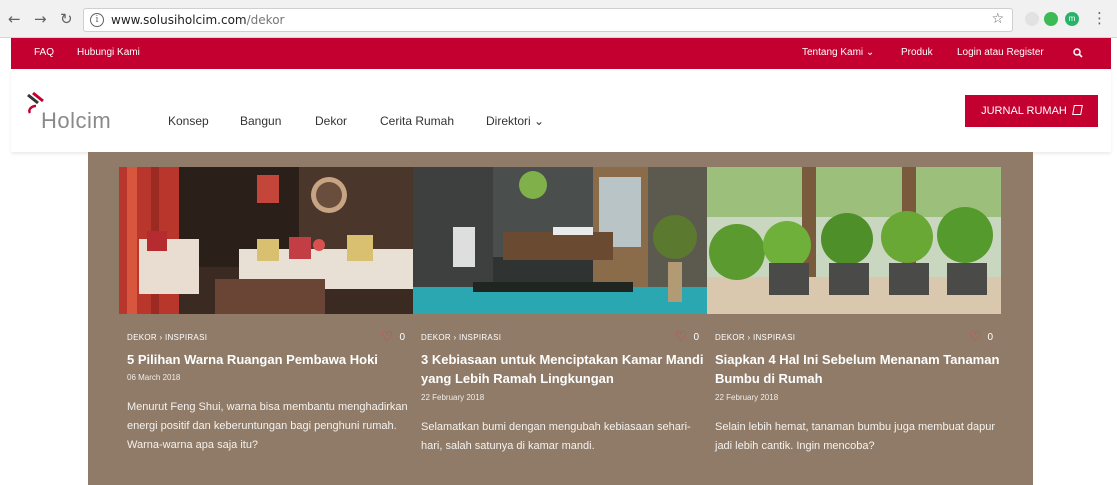 This screenshot has height=485, width=1117. What do you see at coordinates (838, 52) in the screenshot?
I see `tentang-kami-link: Tentang Kami ⌄` at bounding box center [838, 52].